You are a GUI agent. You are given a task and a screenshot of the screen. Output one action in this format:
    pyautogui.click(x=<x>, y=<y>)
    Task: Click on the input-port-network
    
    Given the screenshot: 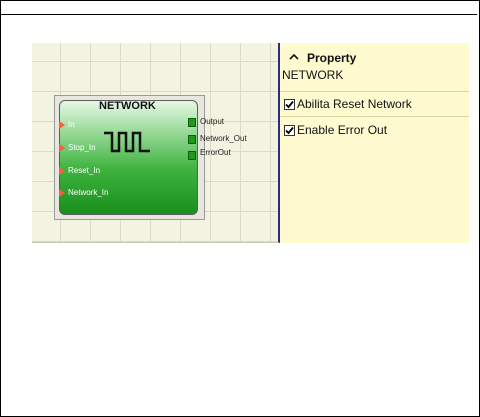 What is the action you would take?
    pyautogui.click(x=62, y=193)
    